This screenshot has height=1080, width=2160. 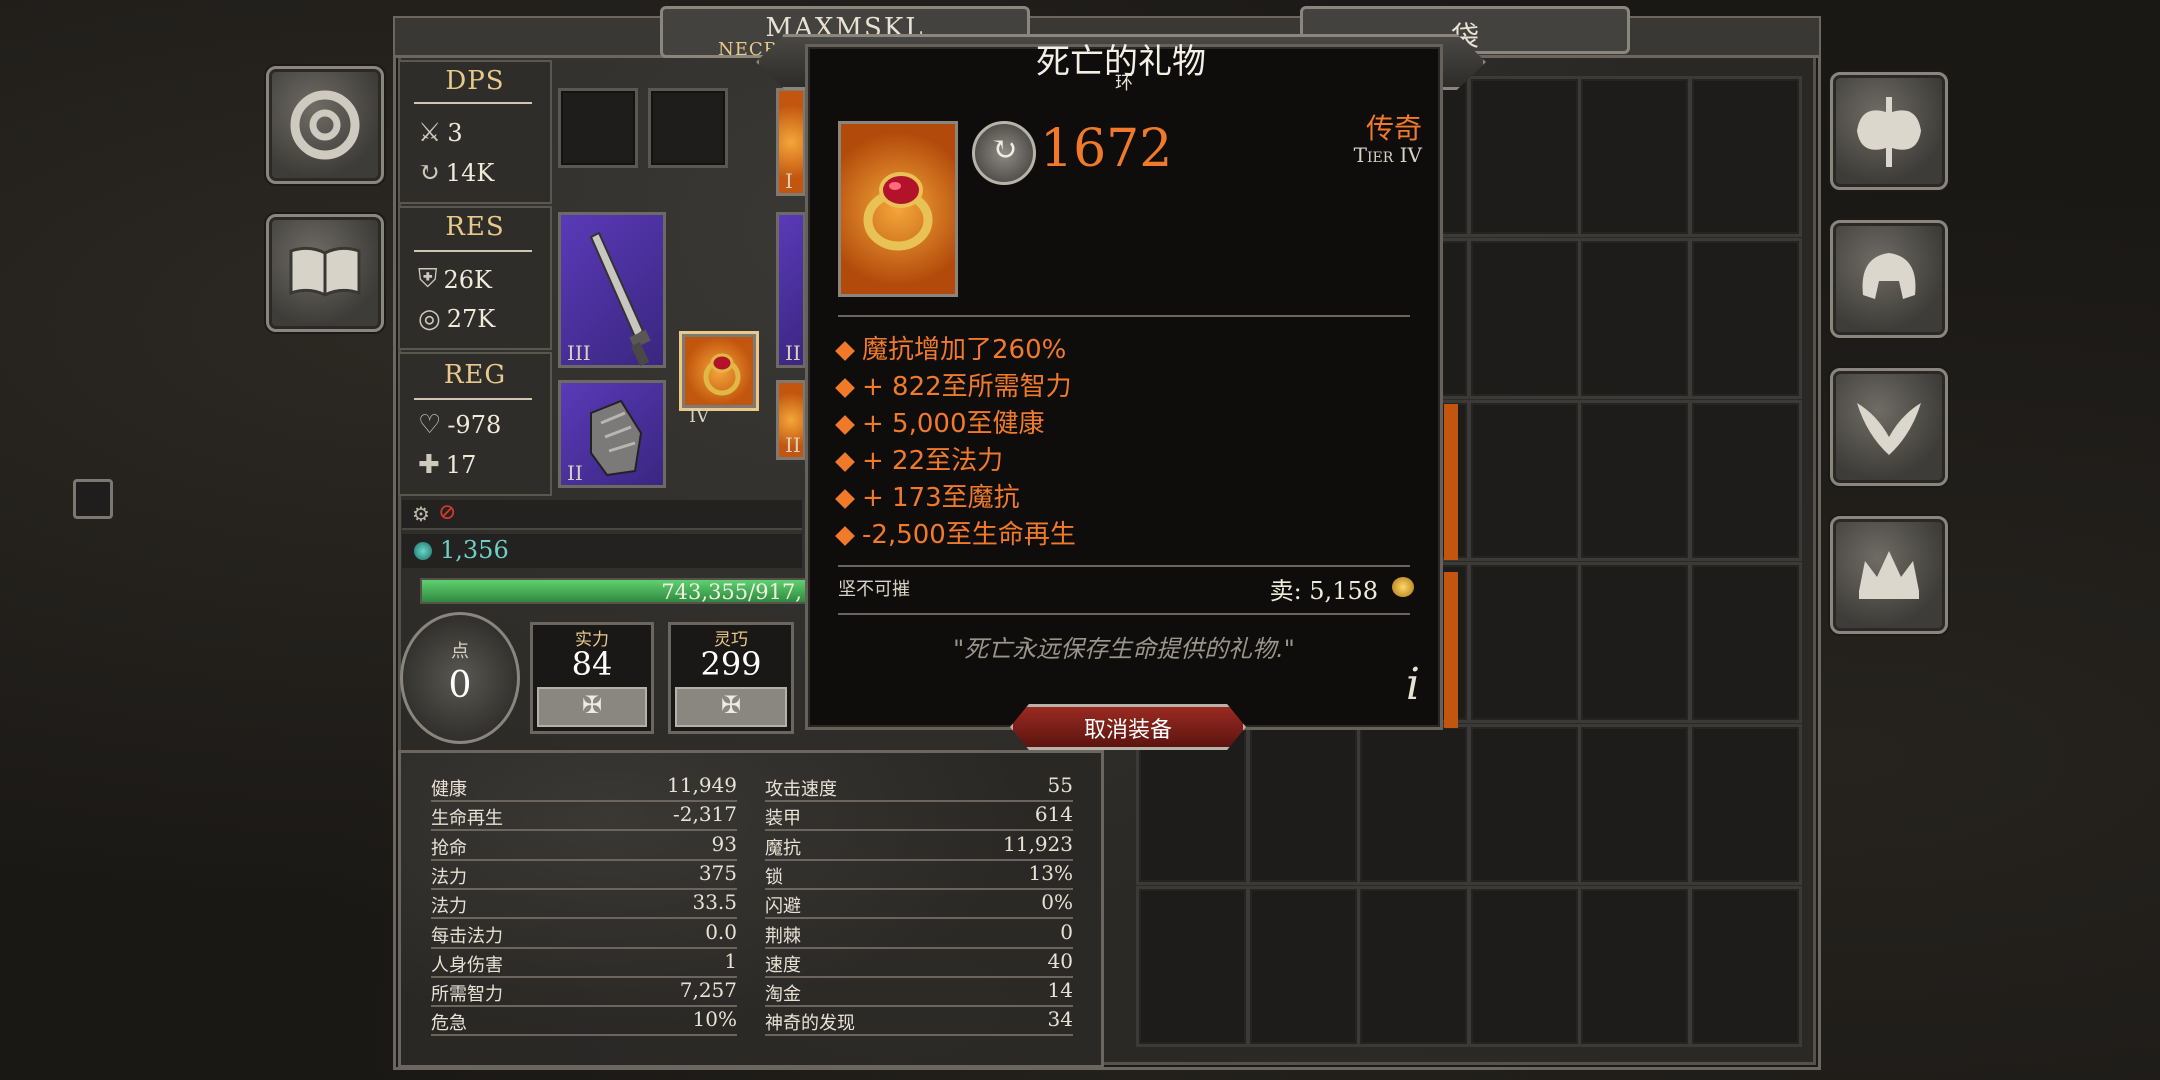 I want to click on dps-title: DPS, so click(x=475, y=81).